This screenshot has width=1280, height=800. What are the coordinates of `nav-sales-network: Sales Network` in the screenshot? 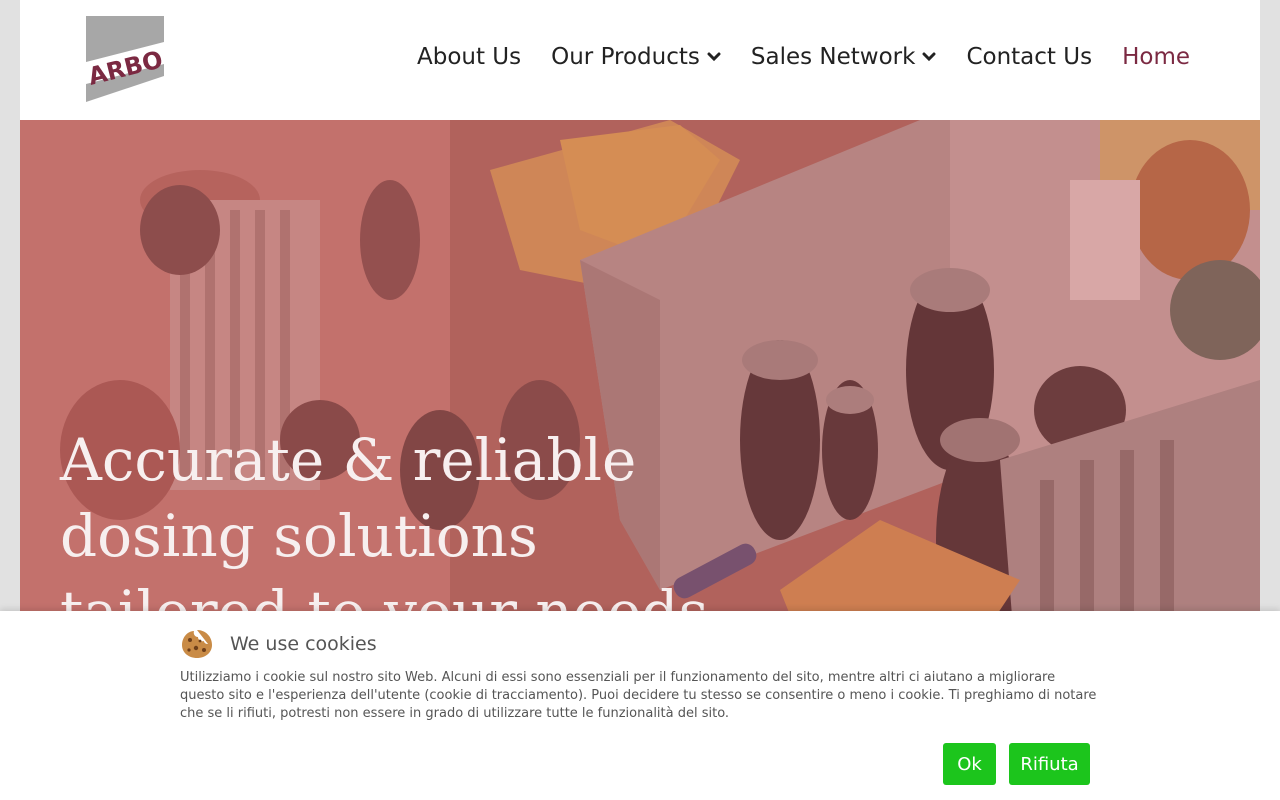 It's located at (844, 57).